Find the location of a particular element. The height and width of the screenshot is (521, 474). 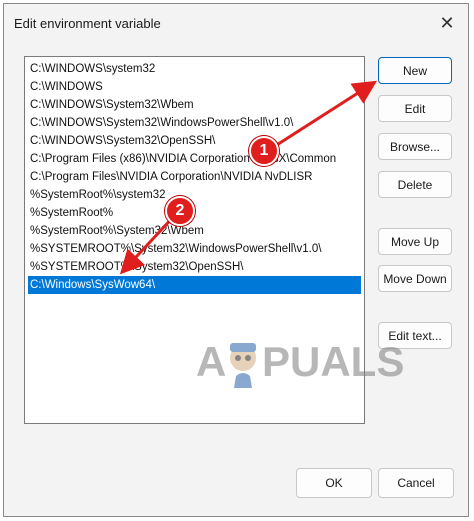

list-item: %SystemRoot%\System32\Wbem is located at coordinates (194, 231).